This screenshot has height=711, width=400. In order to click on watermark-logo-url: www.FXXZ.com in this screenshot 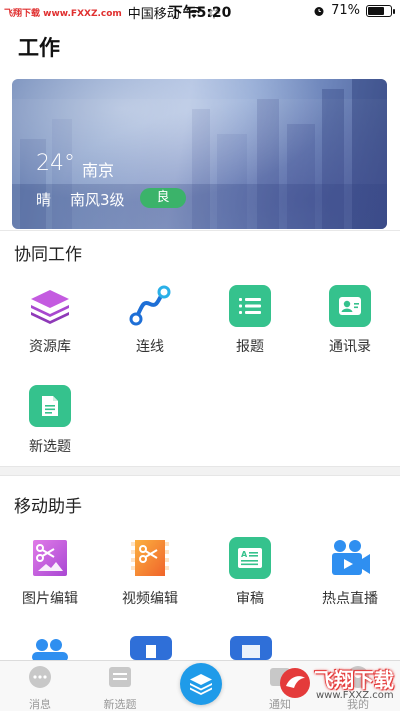, I will do `click(355, 695)`.